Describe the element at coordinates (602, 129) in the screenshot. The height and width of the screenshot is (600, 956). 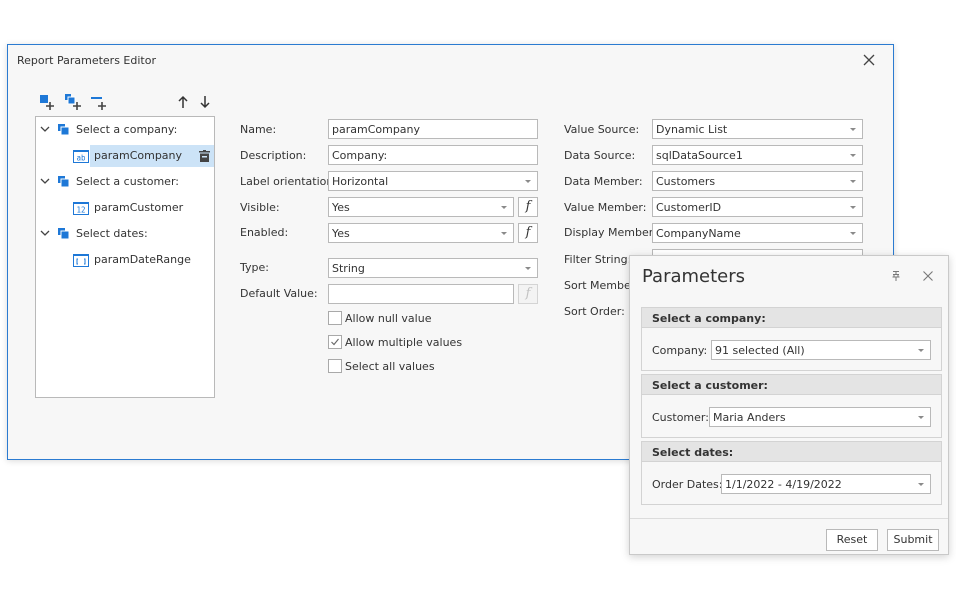
I see `value-source-label: Value Source:` at that location.